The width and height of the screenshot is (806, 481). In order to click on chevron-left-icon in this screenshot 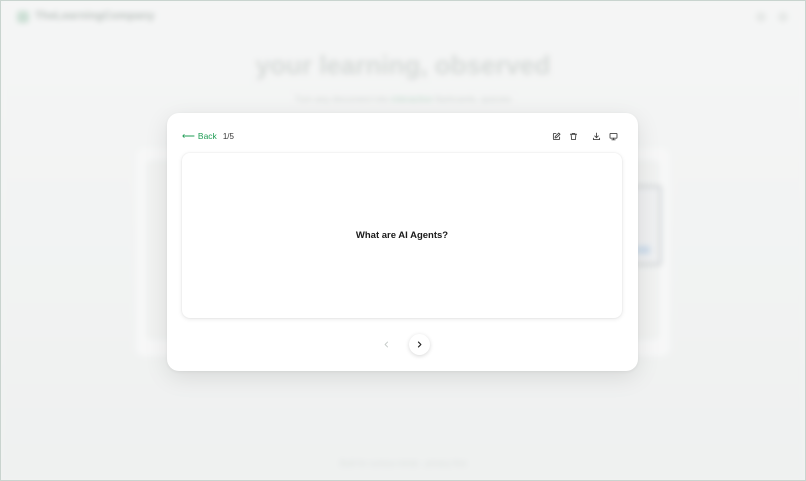, I will do `click(386, 344)`.